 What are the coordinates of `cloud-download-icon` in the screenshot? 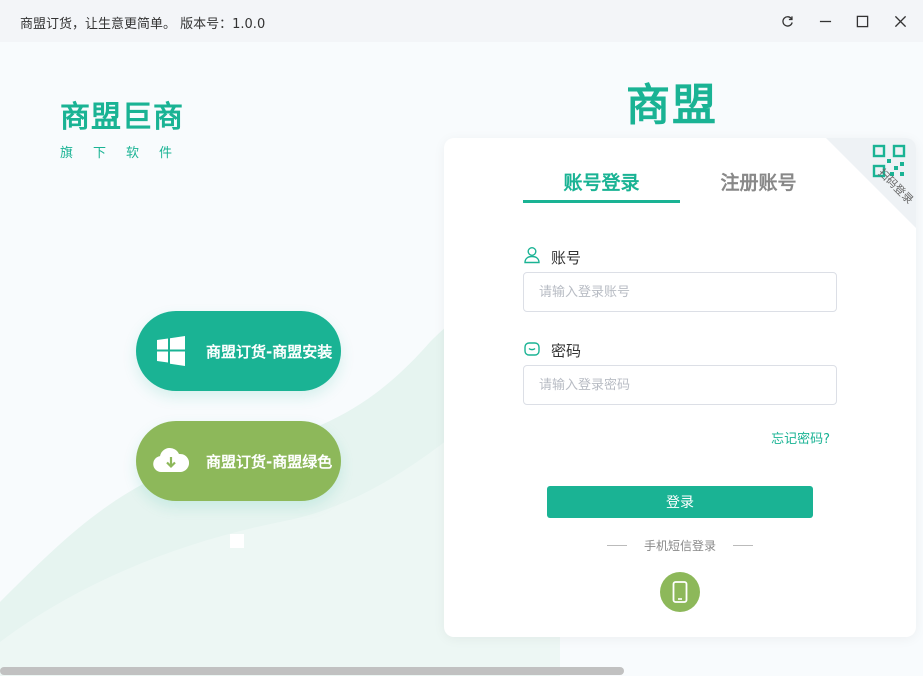 It's located at (171, 461).